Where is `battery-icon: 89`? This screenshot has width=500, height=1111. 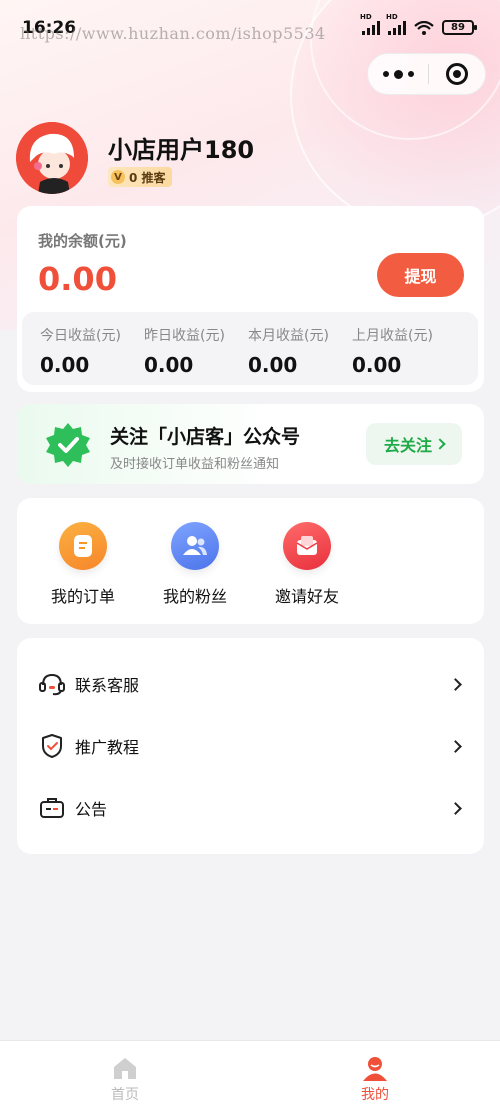 battery-icon: 89 is located at coordinates (459, 27).